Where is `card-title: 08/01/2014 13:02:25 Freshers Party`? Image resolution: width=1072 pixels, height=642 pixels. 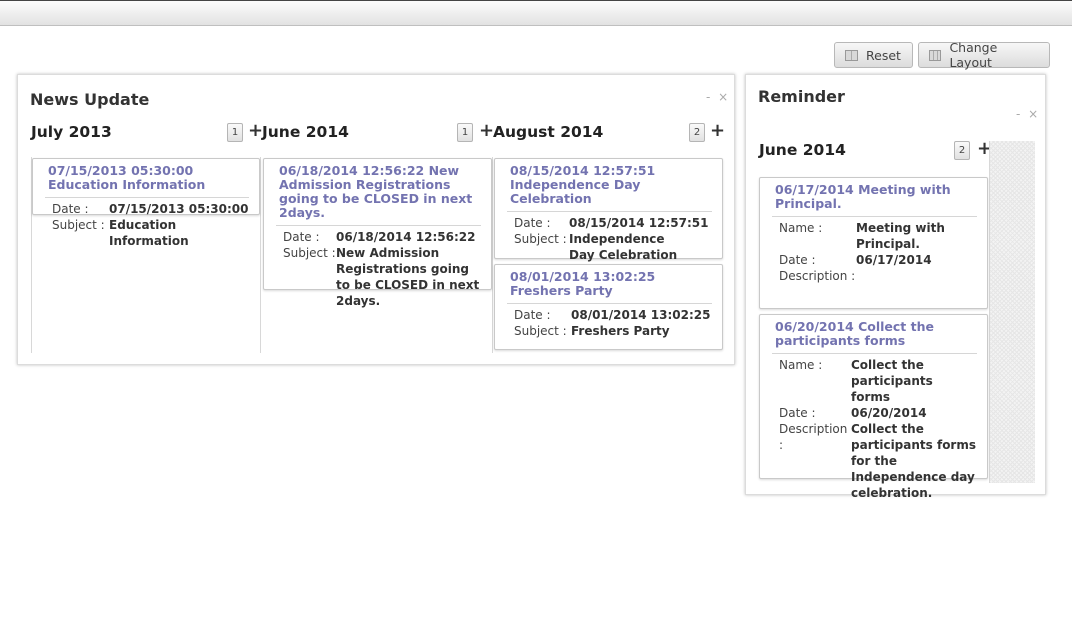 card-title: 08/01/2014 13:02:25 Freshers Party is located at coordinates (608, 284).